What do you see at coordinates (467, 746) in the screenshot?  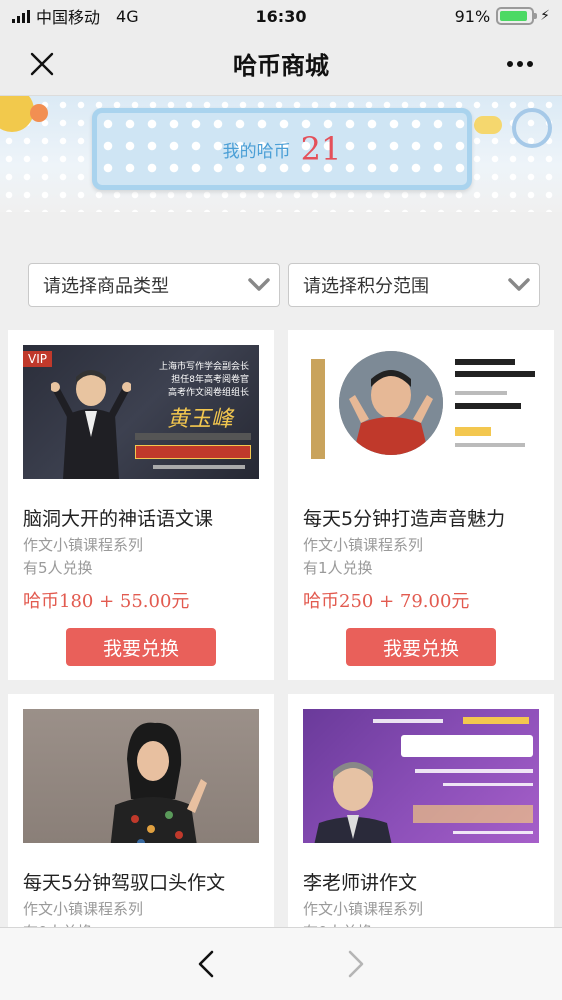 I see `quote-banner` at bounding box center [467, 746].